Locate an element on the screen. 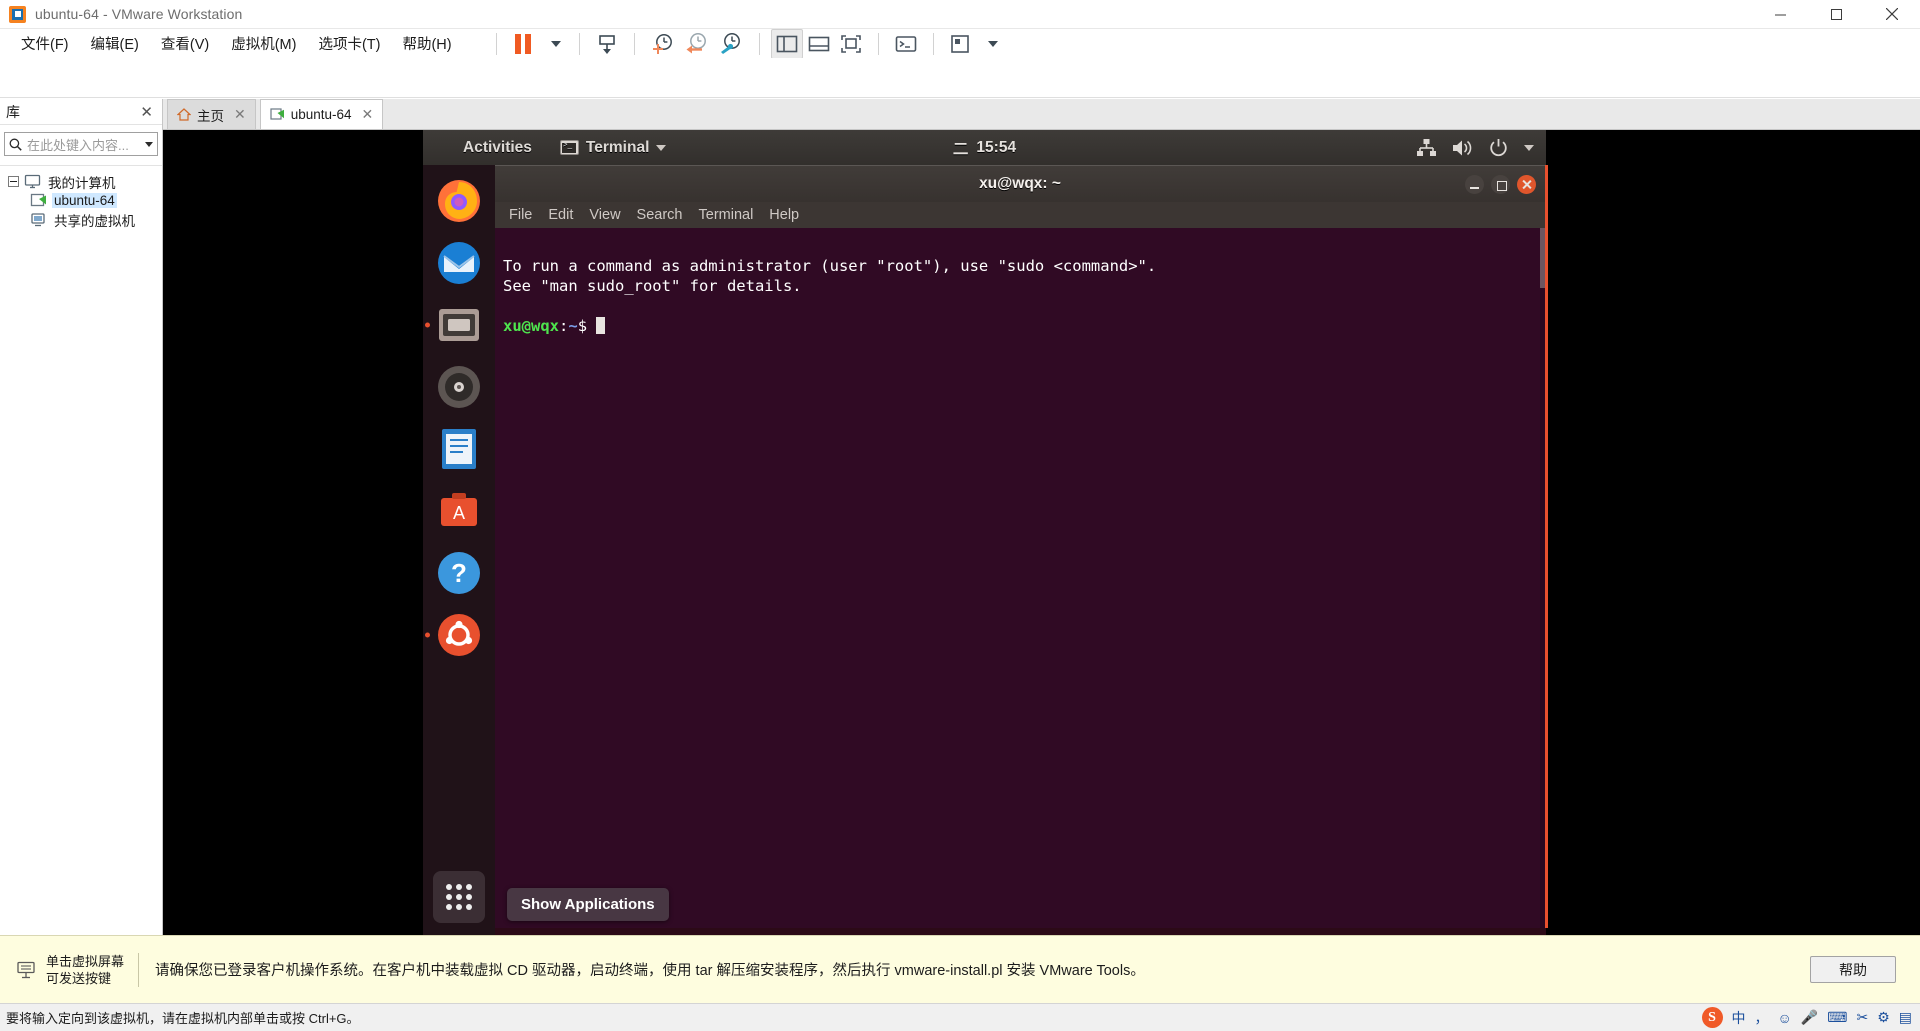 The height and width of the screenshot is (1031, 1920). power-dropdown-button is located at coordinates (553, 44).